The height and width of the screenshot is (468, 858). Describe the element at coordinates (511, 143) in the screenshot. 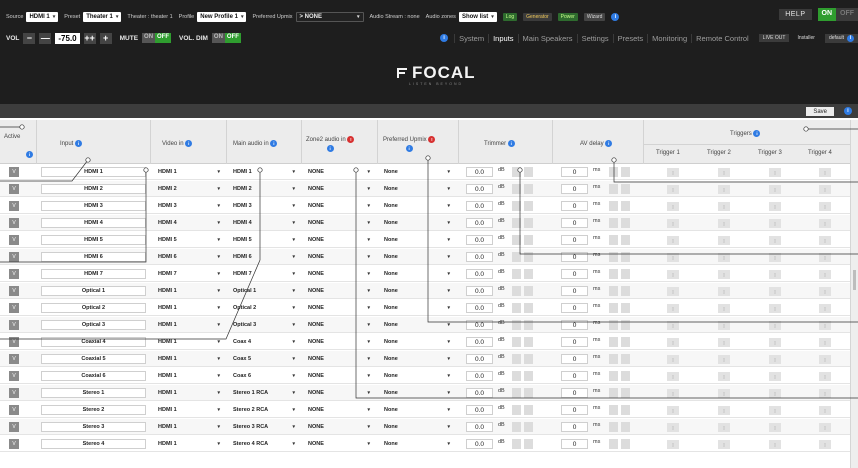

I see `trimmer-info-icon: i` at that location.